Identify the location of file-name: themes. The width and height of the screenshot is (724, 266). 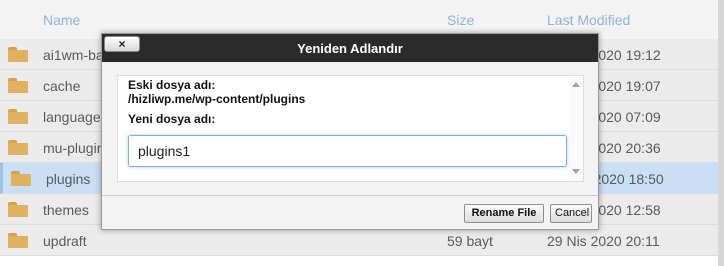
(66, 210).